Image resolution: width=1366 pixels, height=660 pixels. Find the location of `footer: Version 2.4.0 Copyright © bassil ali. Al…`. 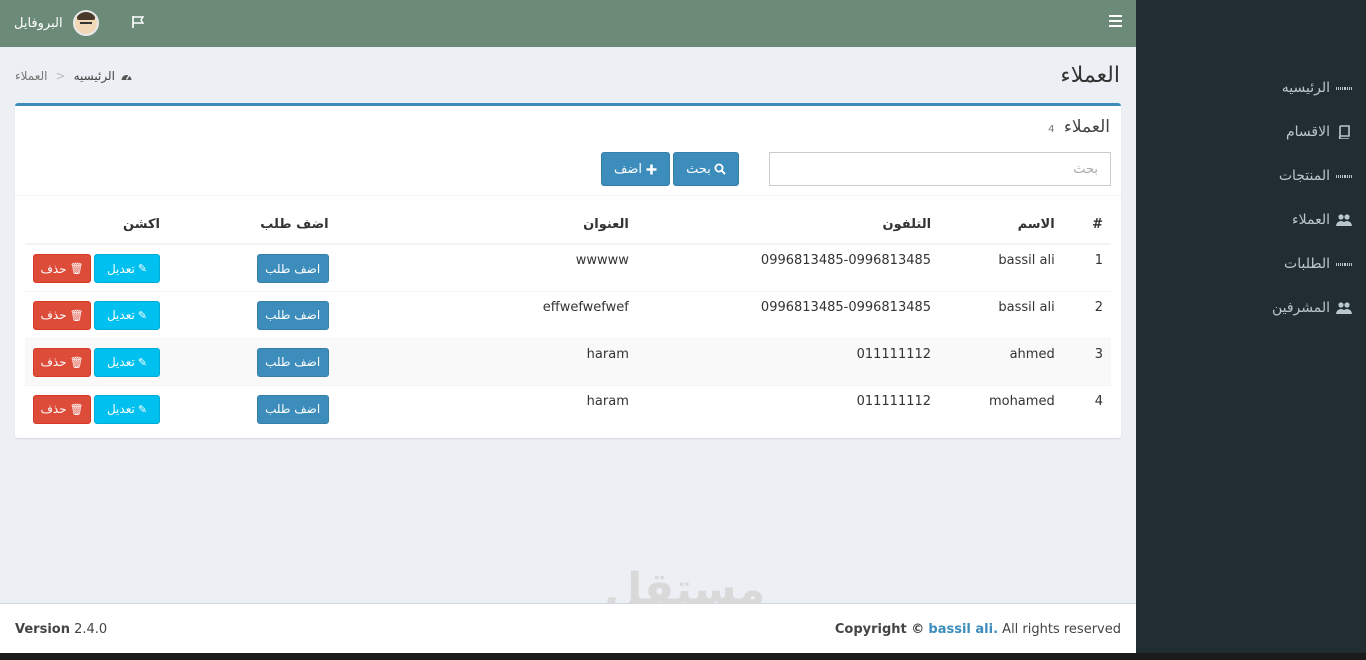

footer: Version 2.4.0 Copyright © bassil ali. Al… is located at coordinates (568, 628).